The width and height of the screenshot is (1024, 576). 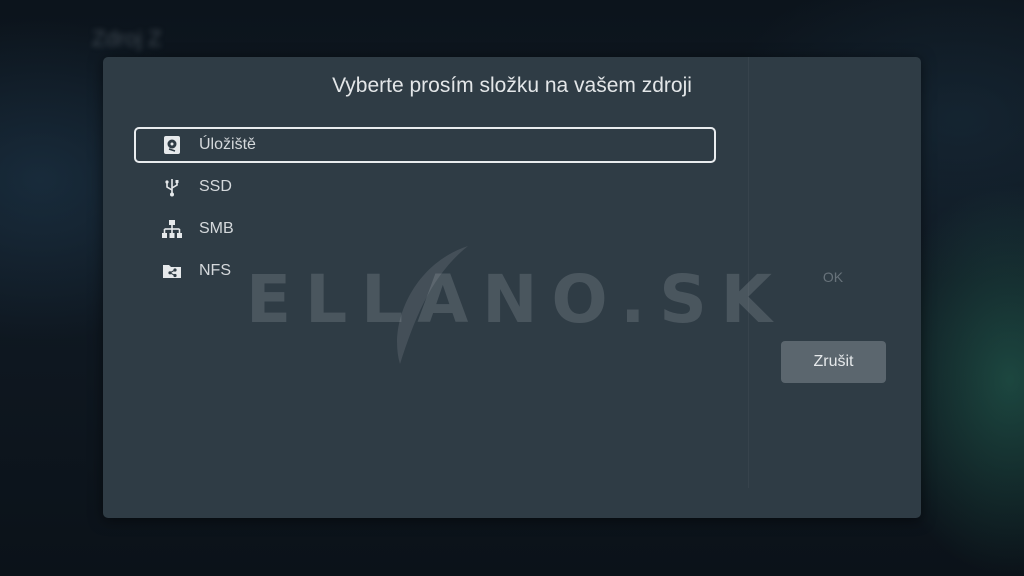 I want to click on source-item-label: Úložiště, so click(x=227, y=144).